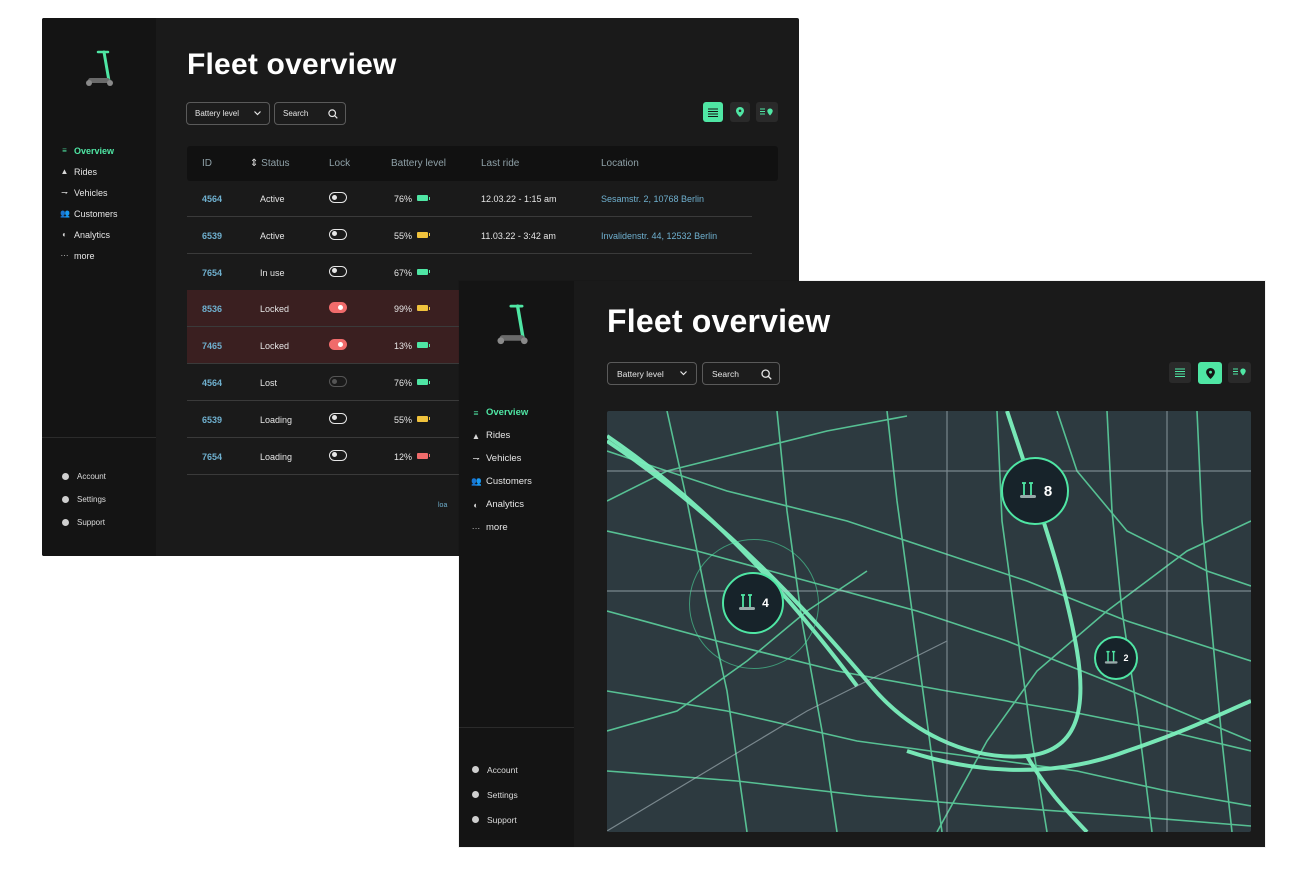 The width and height of the screenshot is (1306, 875). What do you see at coordinates (91, 522) in the screenshot?
I see `sidebar-item-label: Support` at bounding box center [91, 522].